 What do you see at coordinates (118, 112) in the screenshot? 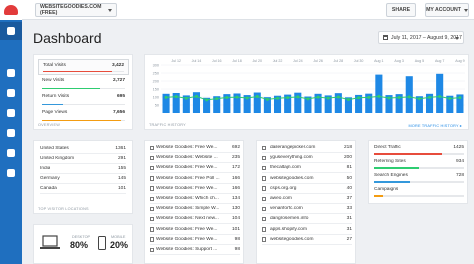
I see `metric-value: 7,656` at bounding box center [118, 112].